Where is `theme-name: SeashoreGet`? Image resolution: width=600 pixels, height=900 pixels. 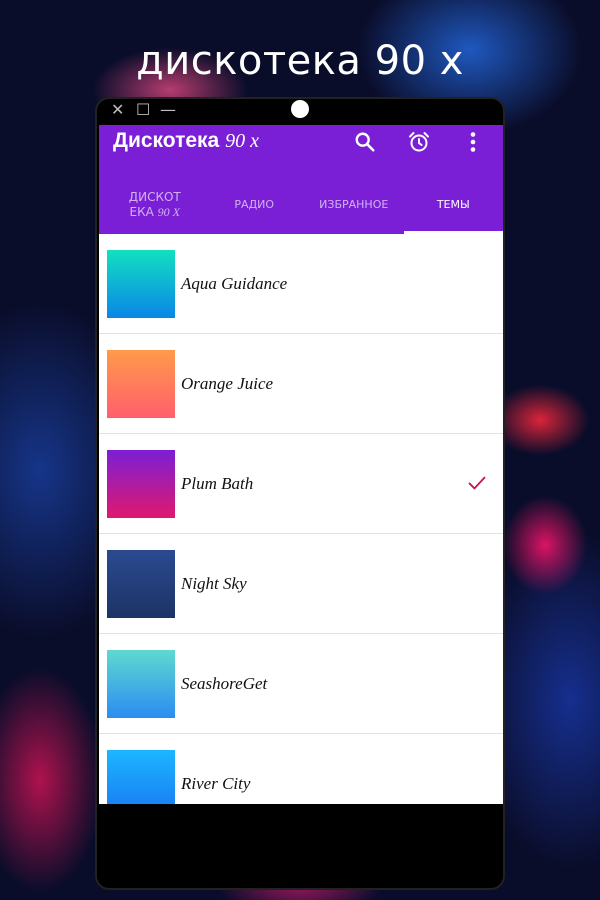 theme-name: SeashoreGet is located at coordinates (224, 683).